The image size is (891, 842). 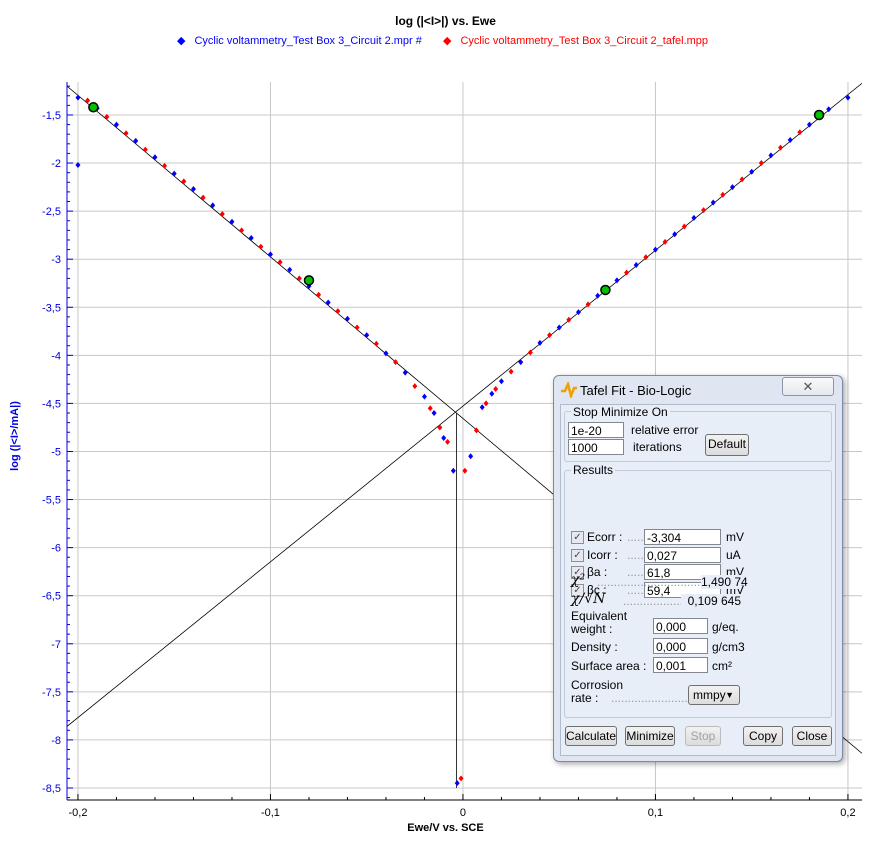 I want to click on y-tick-label: -3, so click(x=56, y=260).